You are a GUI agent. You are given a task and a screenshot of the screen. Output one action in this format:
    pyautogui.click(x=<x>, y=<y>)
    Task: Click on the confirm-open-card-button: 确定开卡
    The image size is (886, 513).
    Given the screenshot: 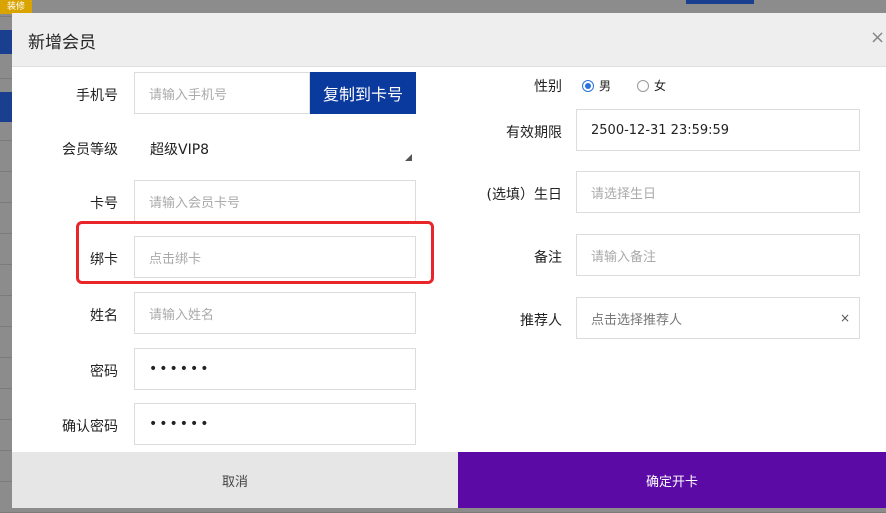 What is the action you would take?
    pyautogui.click(x=672, y=480)
    